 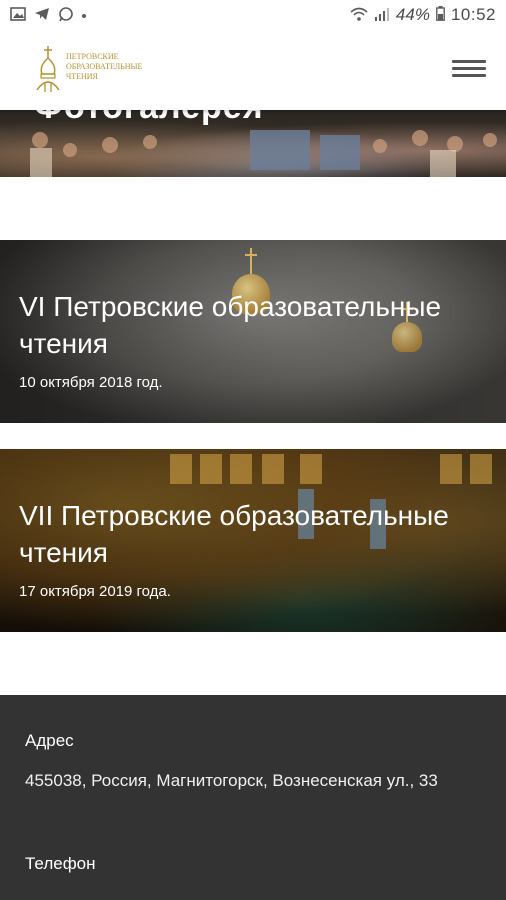 What do you see at coordinates (66, 15) in the screenshot?
I see `whatsapp-icon` at bounding box center [66, 15].